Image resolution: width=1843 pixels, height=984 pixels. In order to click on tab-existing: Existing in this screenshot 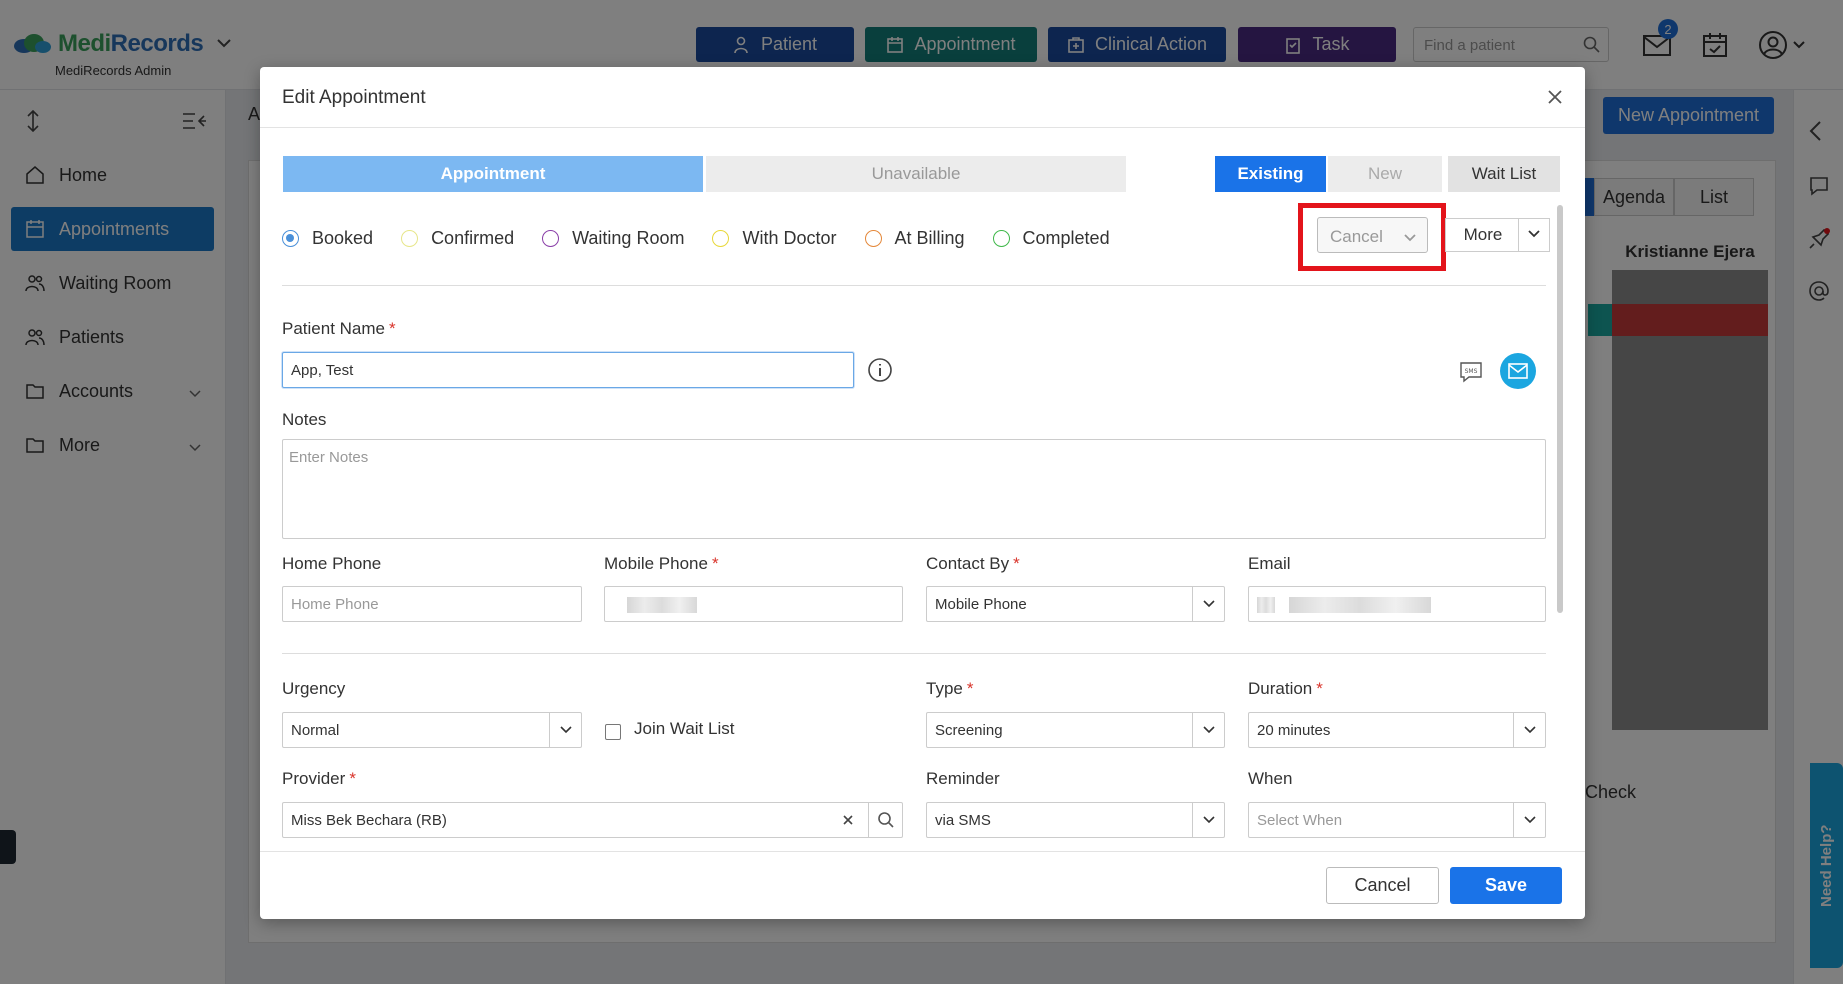, I will do `click(1270, 174)`.